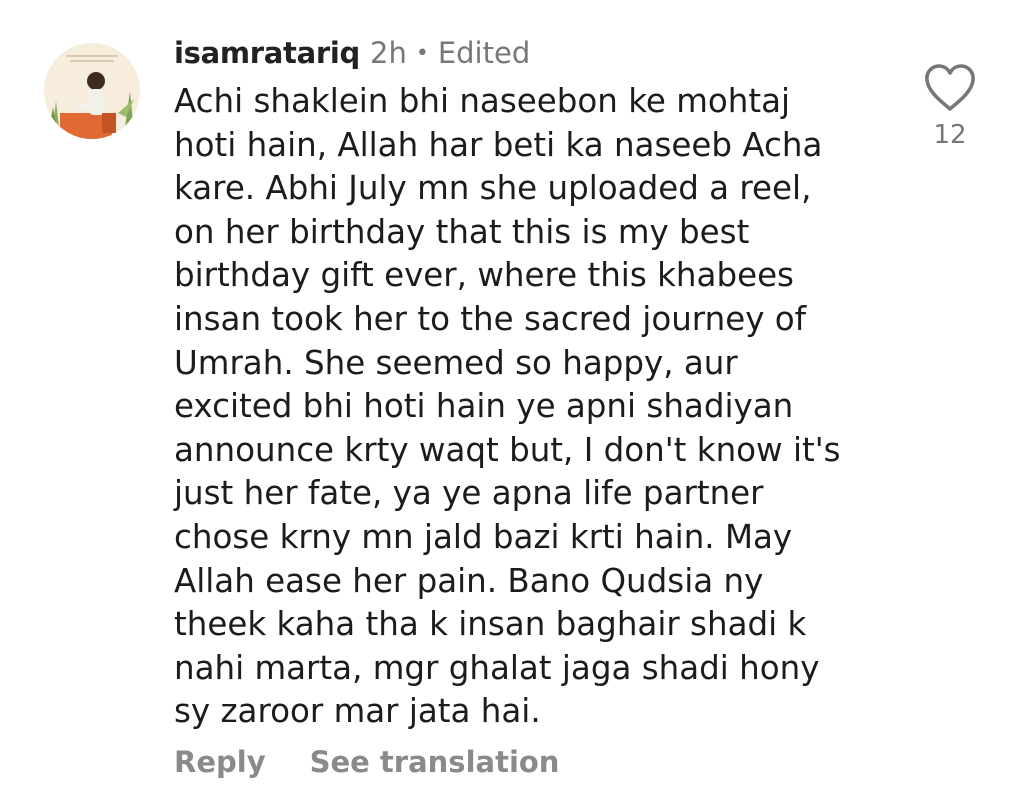 This screenshot has width=1024, height=811. Describe the element at coordinates (493, 188) in the screenshot. I see `comment-line: kare. Abhi July mn she uploaded a reel,` at that location.